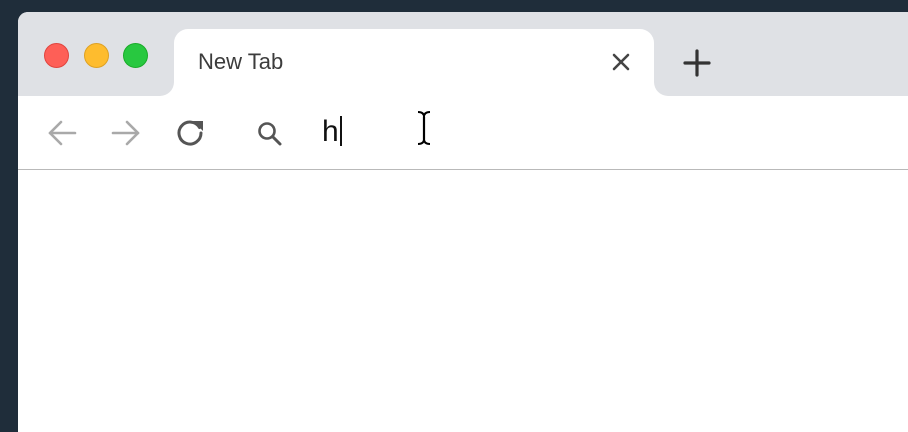 This screenshot has width=908, height=432. Describe the element at coordinates (414, 62) in the screenshot. I see `tab-new-tab: New Tab` at that location.